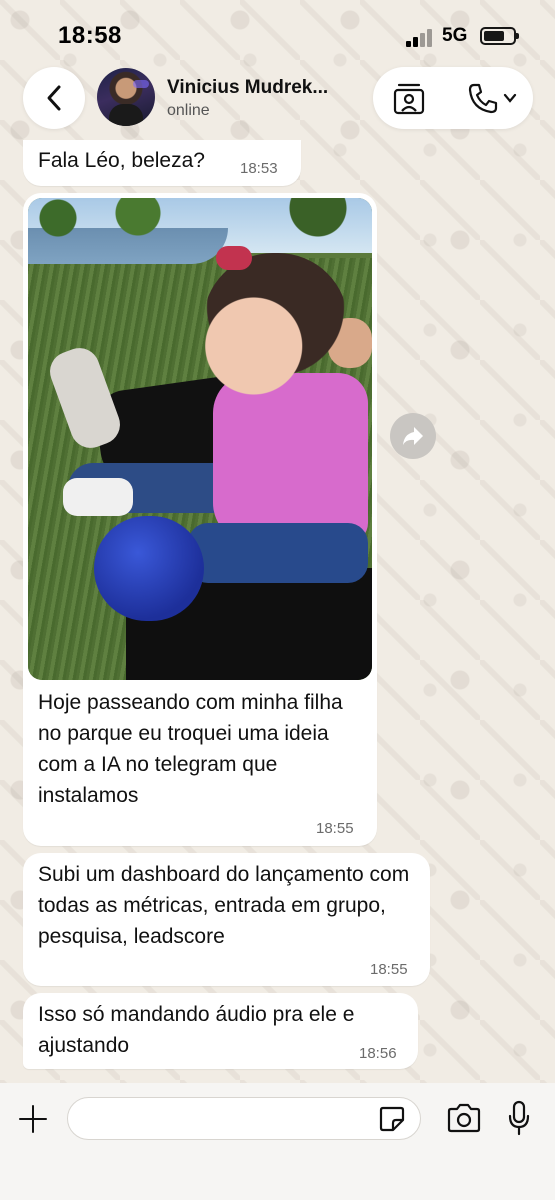  I want to click on message-time: 18:53, so click(259, 168).